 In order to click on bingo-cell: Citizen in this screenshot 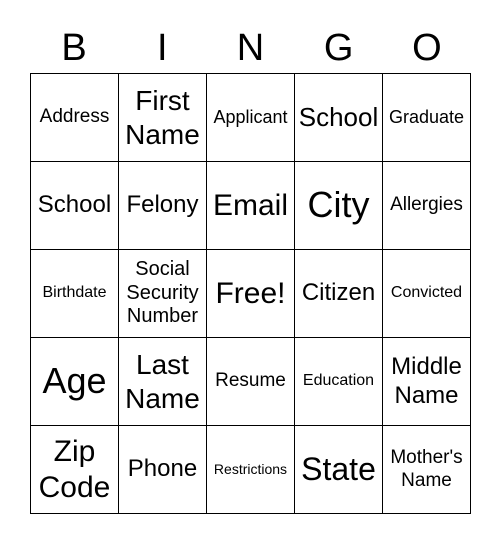, I will do `click(339, 294)`.